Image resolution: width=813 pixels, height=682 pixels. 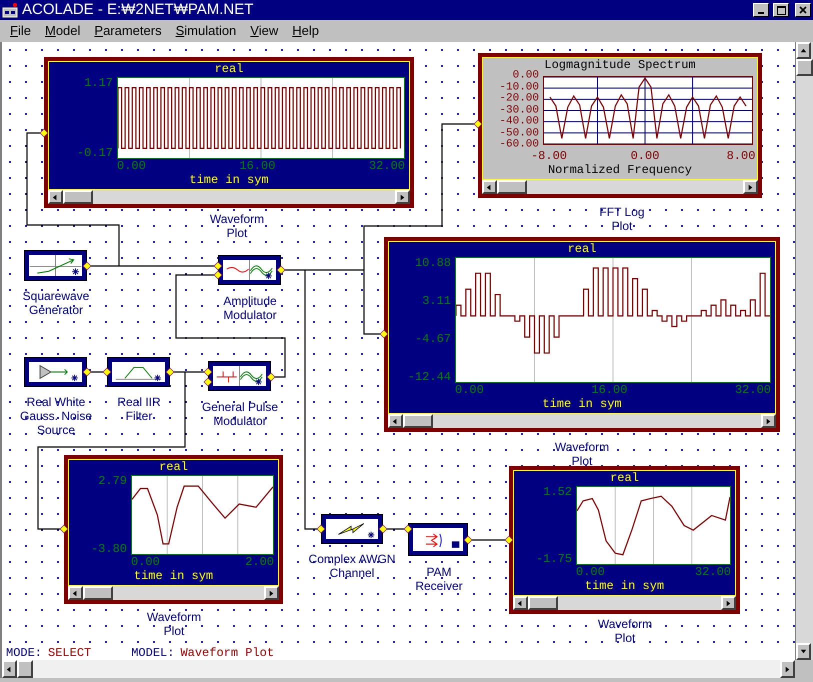 I want to click on plot-window: Logmagnitude Spectrum 0.00 -10.00 -20.00 -30.00 -40.00 -50.00 -60.00 -8.00 0.00 8.00 Normalized Frequency, so click(x=620, y=125).